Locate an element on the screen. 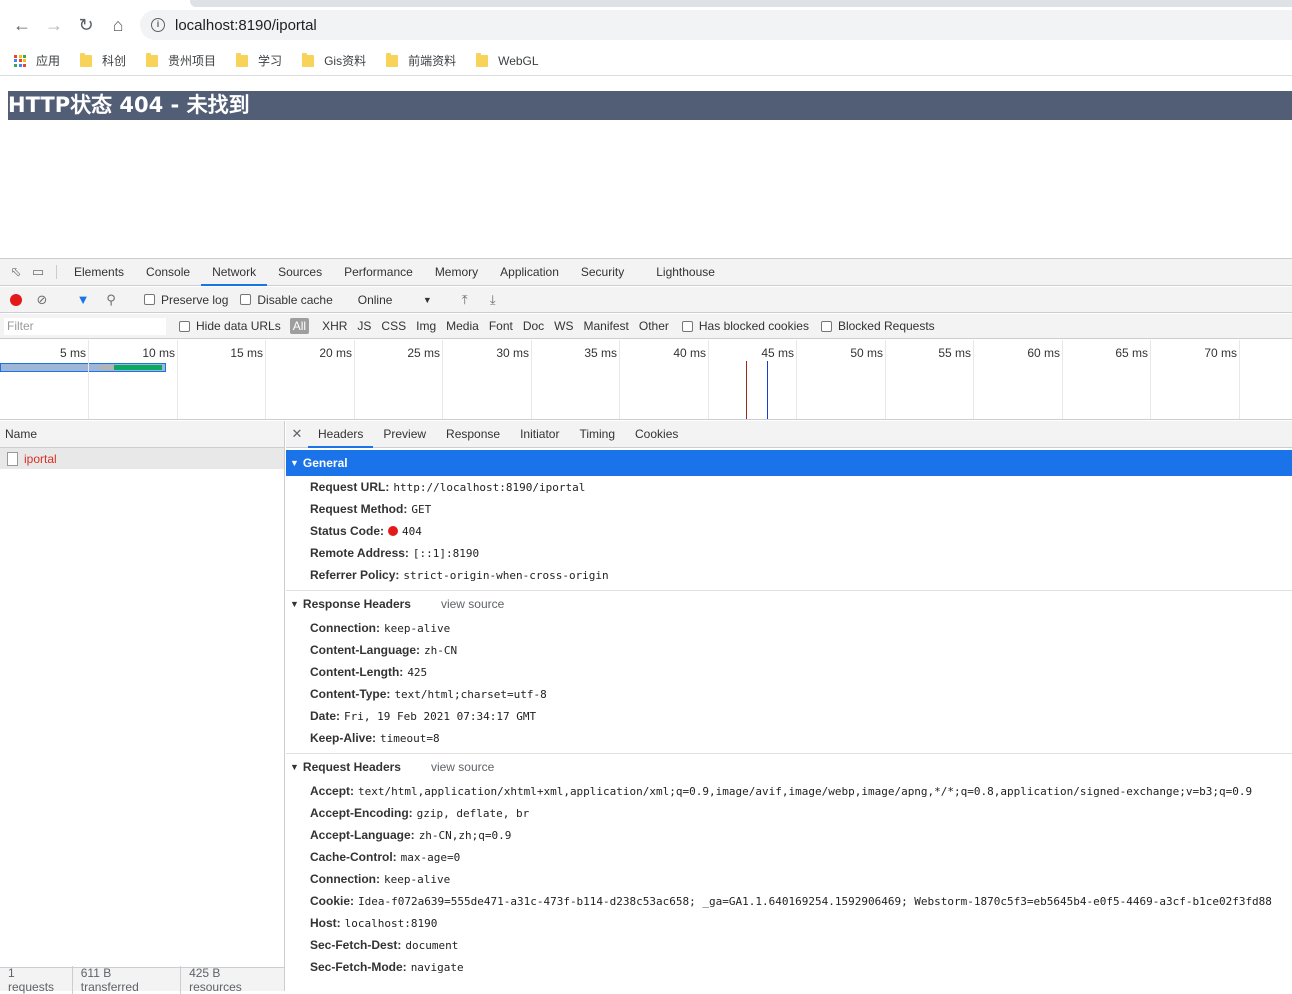 Image resolution: width=1292 pixels, height=994 pixels. import-har-icon: ⤒ is located at coordinates (465, 300).